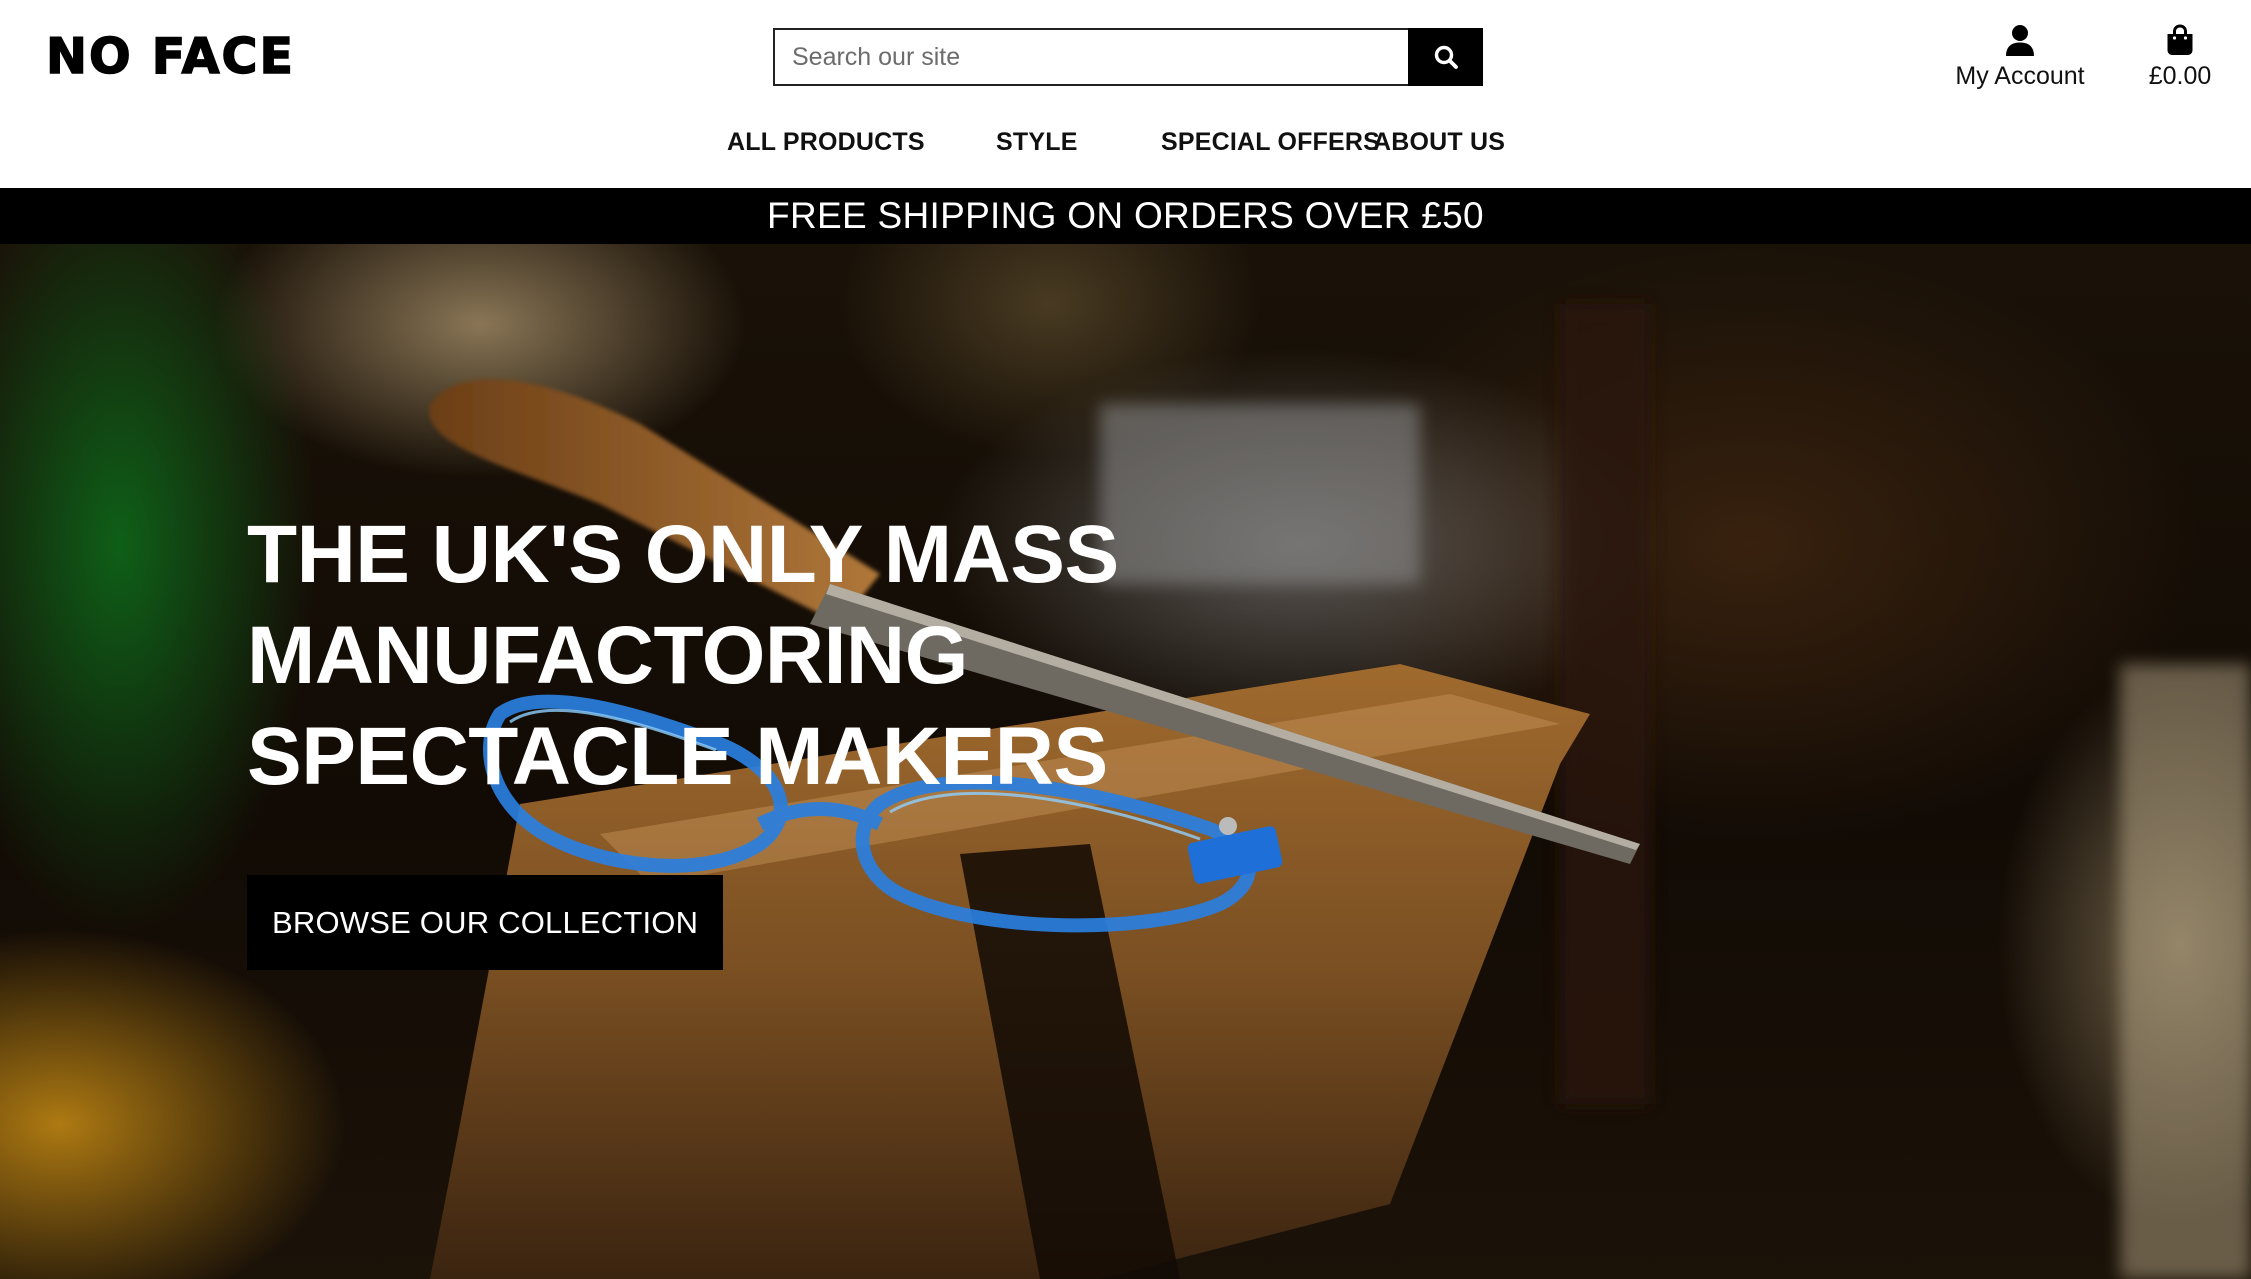  Describe the element at coordinates (485, 922) in the screenshot. I see `browse-collection-button: BROWSE OUR COLLECTION` at that location.